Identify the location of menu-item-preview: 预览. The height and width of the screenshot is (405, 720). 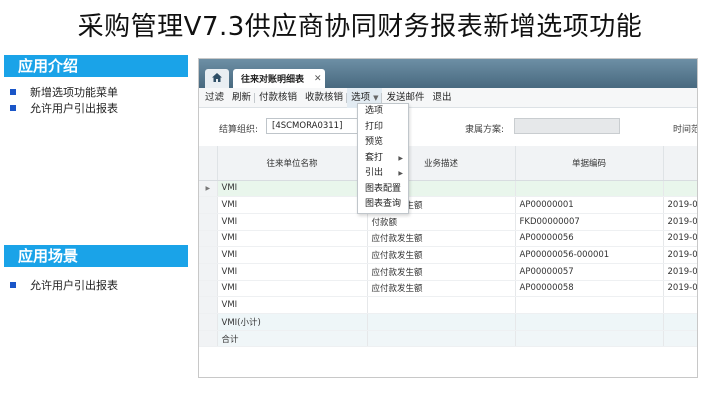
(383, 143).